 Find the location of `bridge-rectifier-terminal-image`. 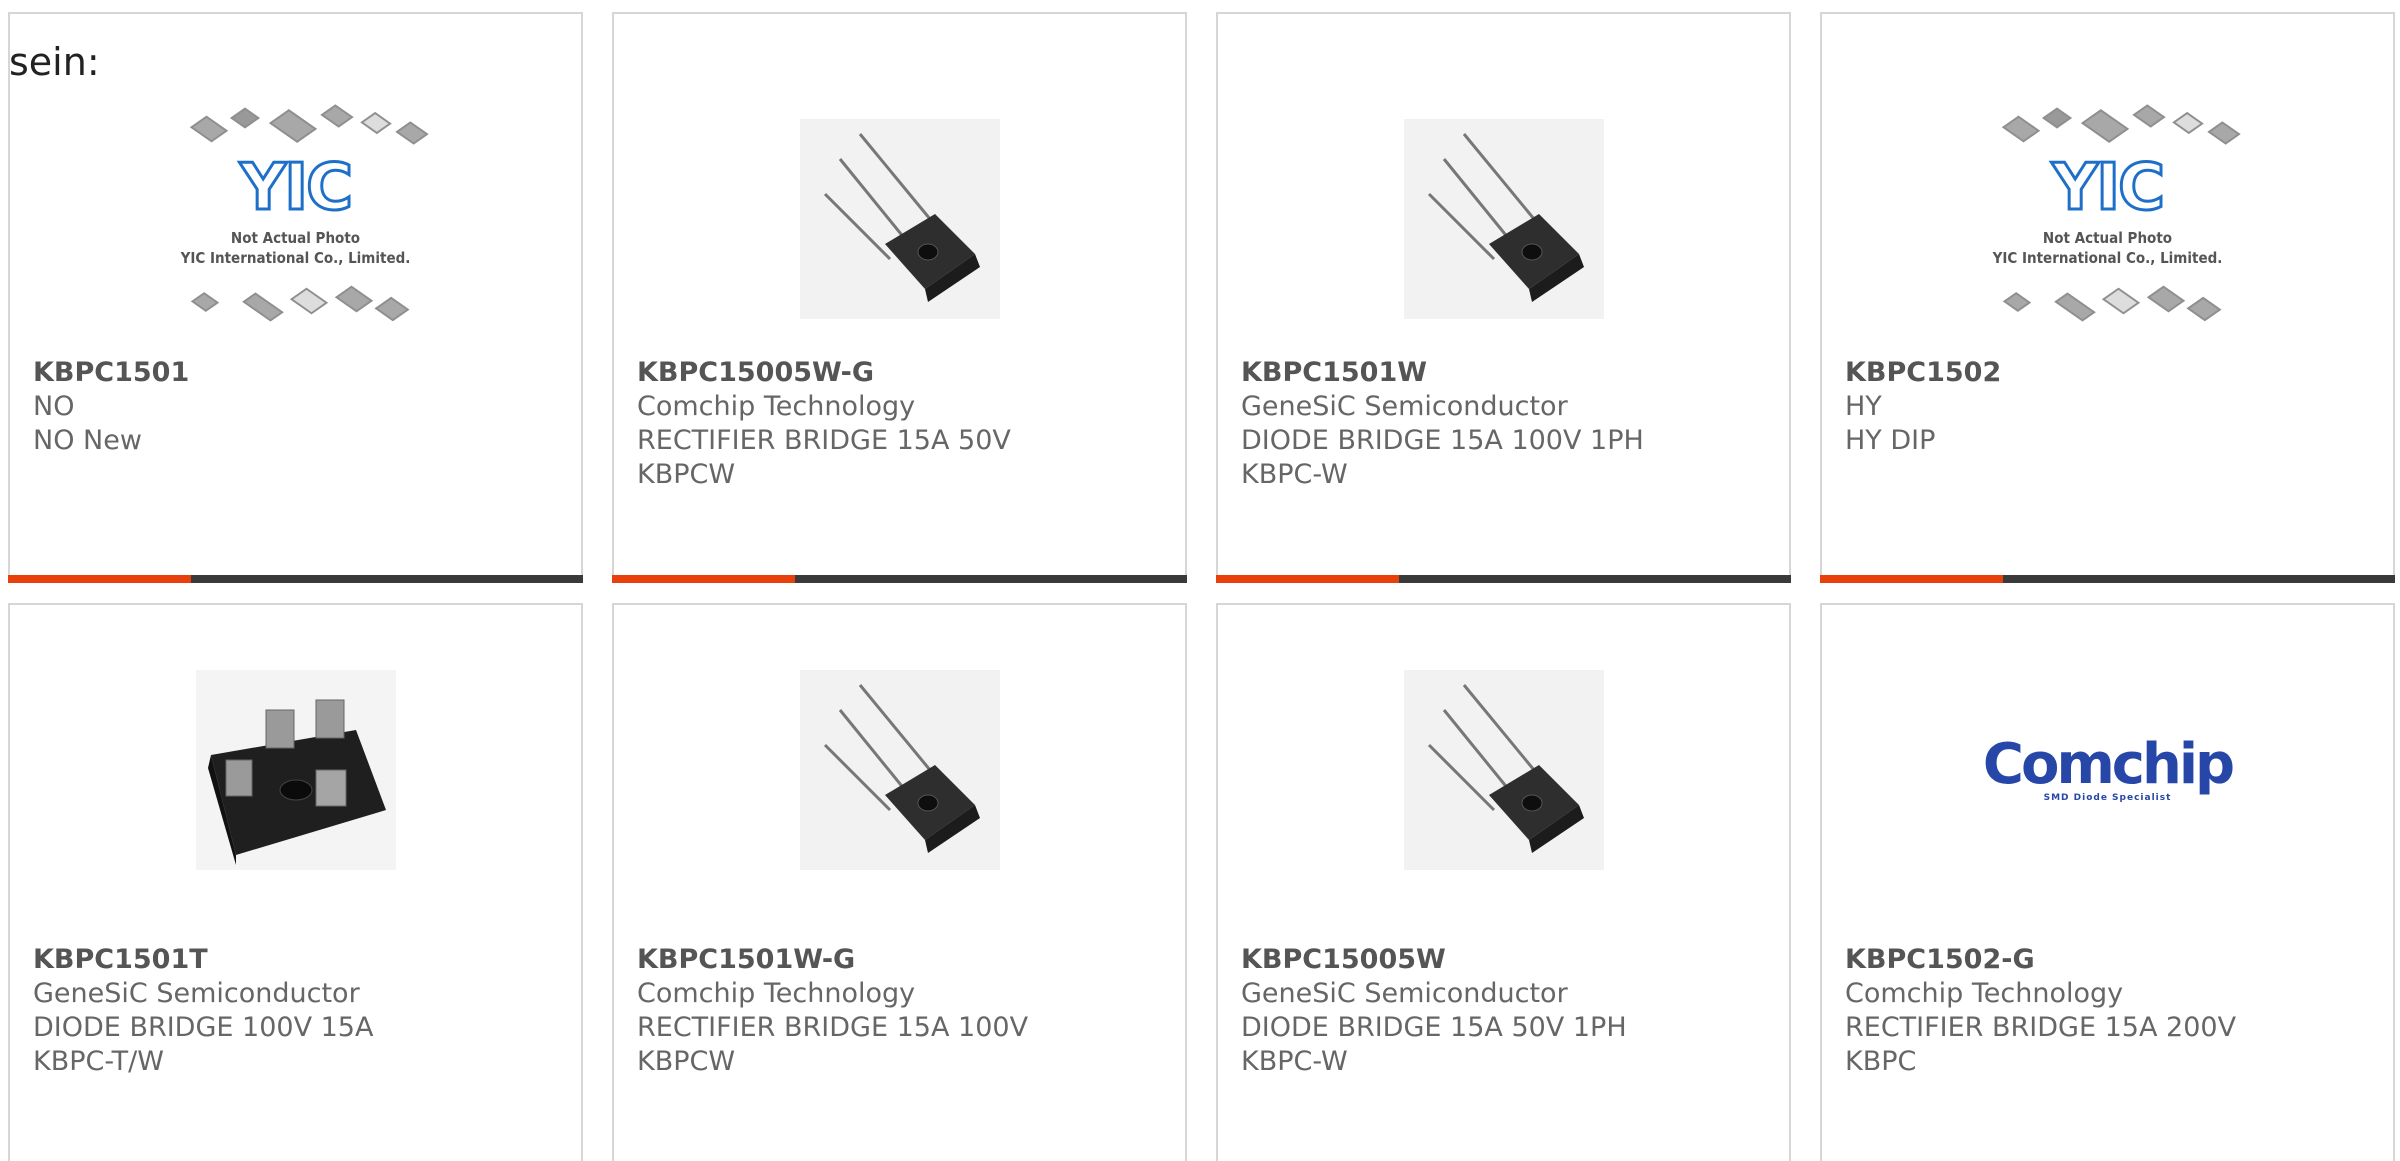

bridge-rectifier-terminal-image is located at coordinates (295, 770).